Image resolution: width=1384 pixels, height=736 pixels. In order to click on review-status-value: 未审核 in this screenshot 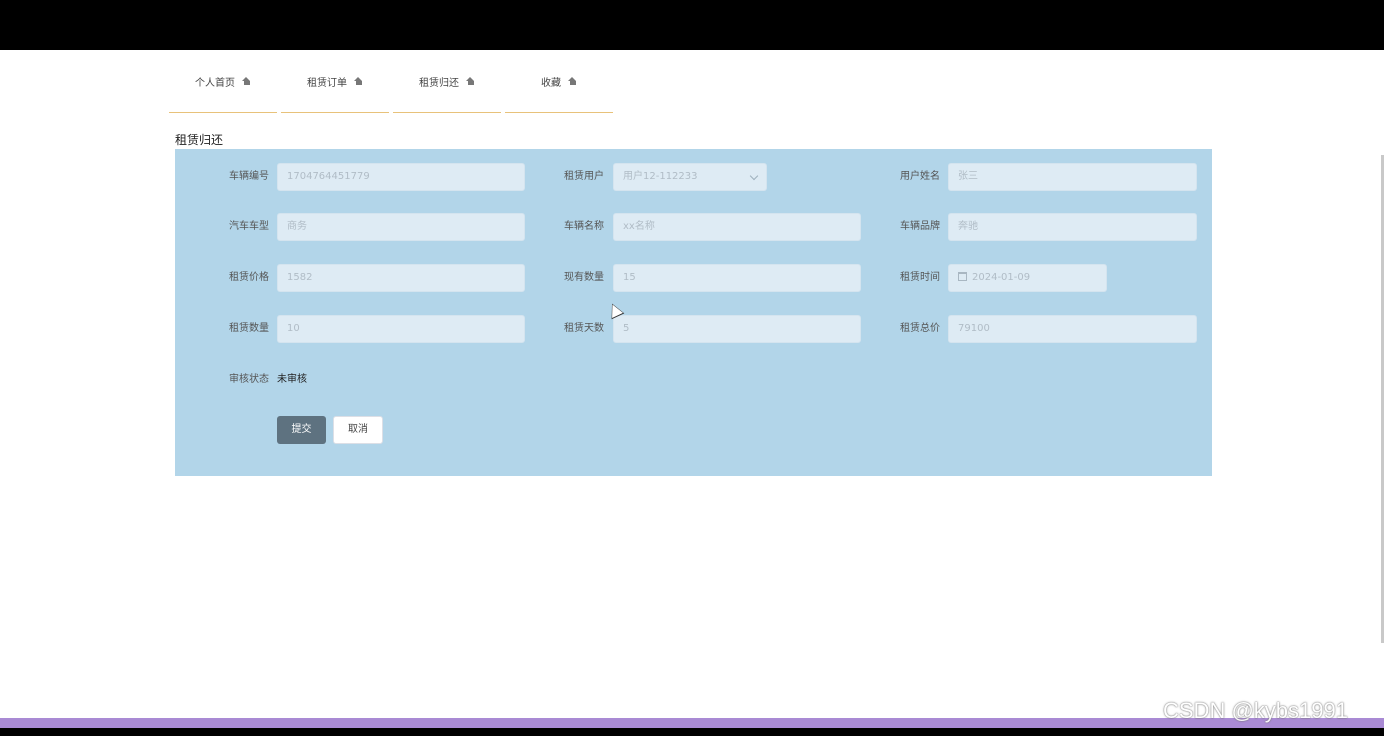, I will do `click(292, 379)`.